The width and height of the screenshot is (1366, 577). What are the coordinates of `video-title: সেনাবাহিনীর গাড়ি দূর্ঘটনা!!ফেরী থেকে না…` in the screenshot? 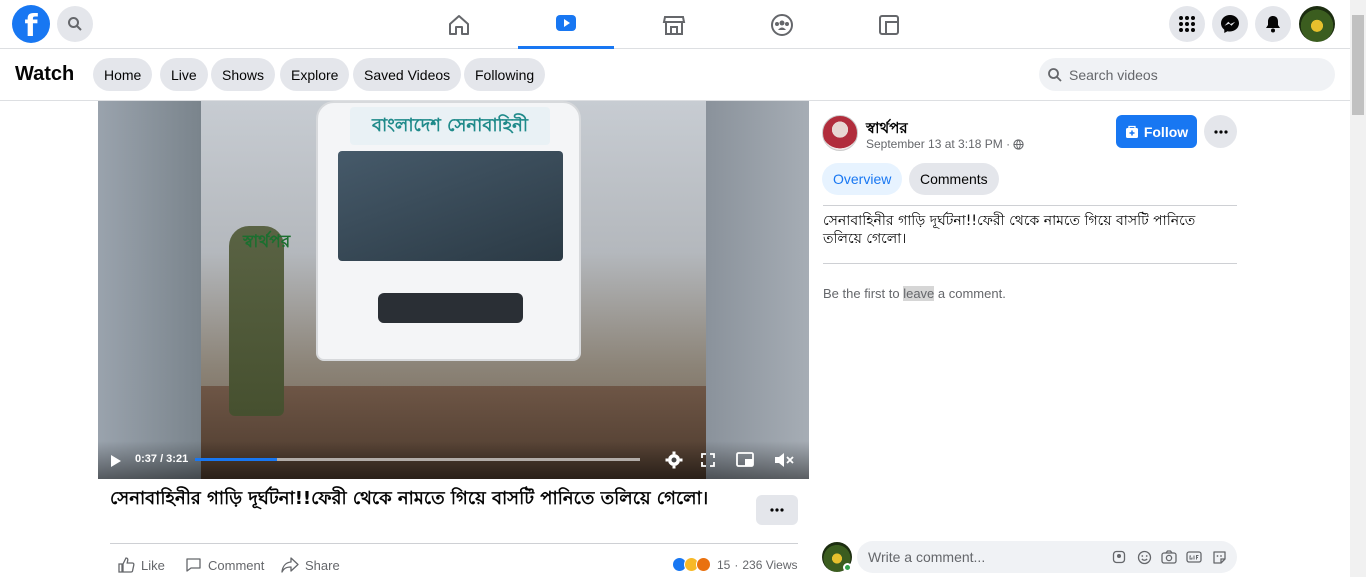 It's located at (409, 498).